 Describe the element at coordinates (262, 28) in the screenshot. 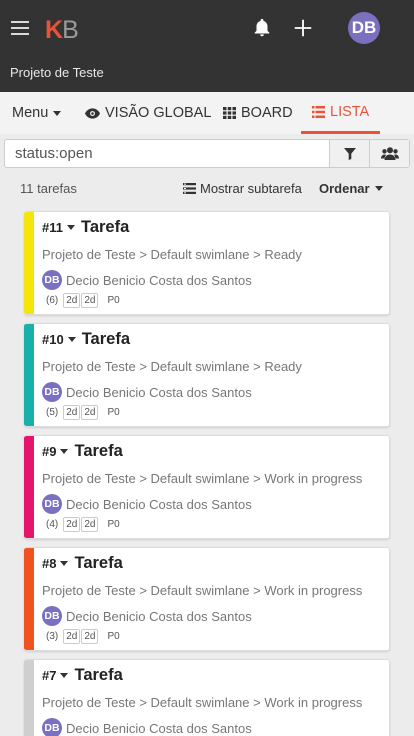

I see `bell-icon` at that location.